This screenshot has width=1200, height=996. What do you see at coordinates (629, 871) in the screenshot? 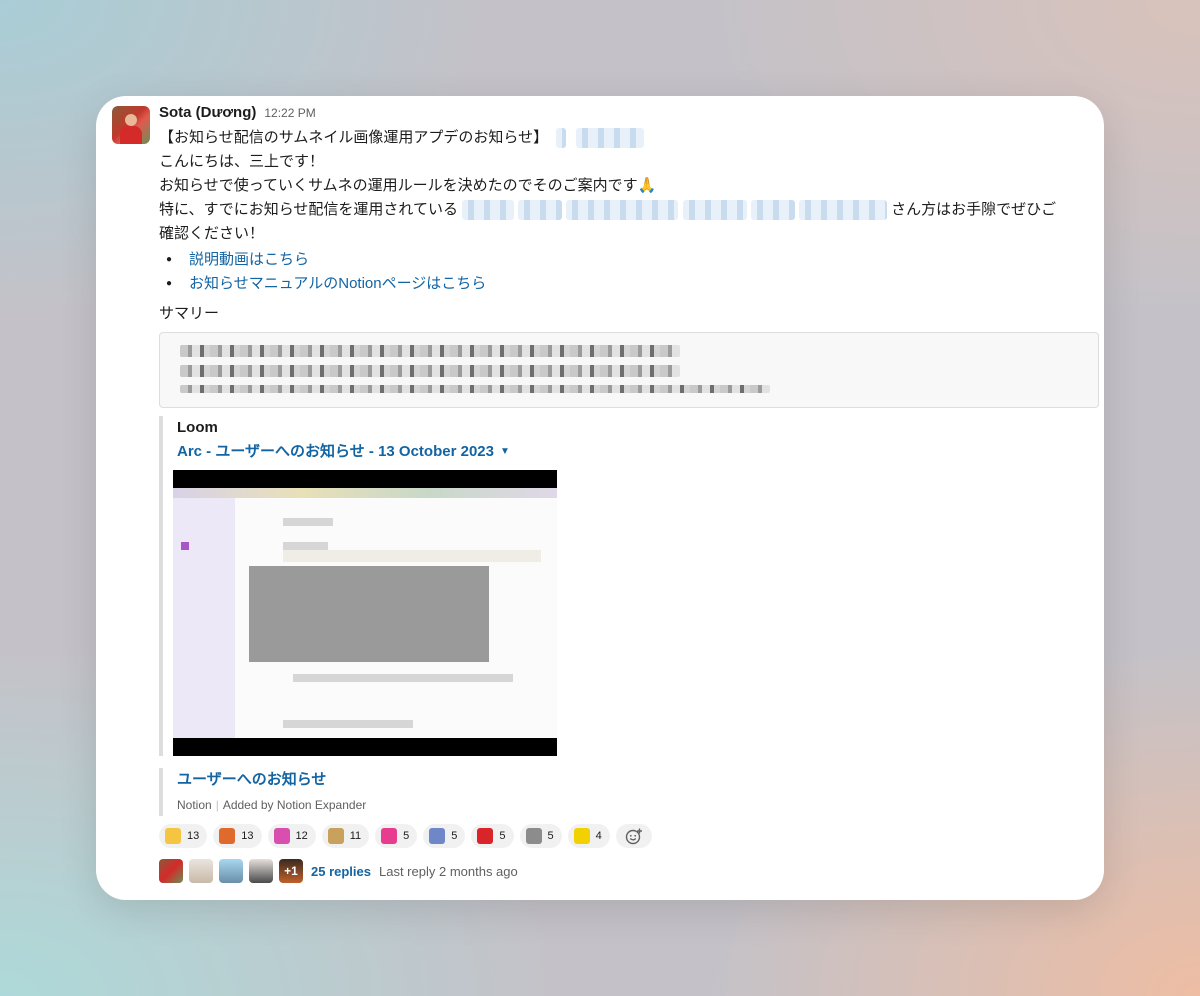
I see `thread-summary: +1 25 replies Last reply 2 months ago` at bounding box center [629, 871].